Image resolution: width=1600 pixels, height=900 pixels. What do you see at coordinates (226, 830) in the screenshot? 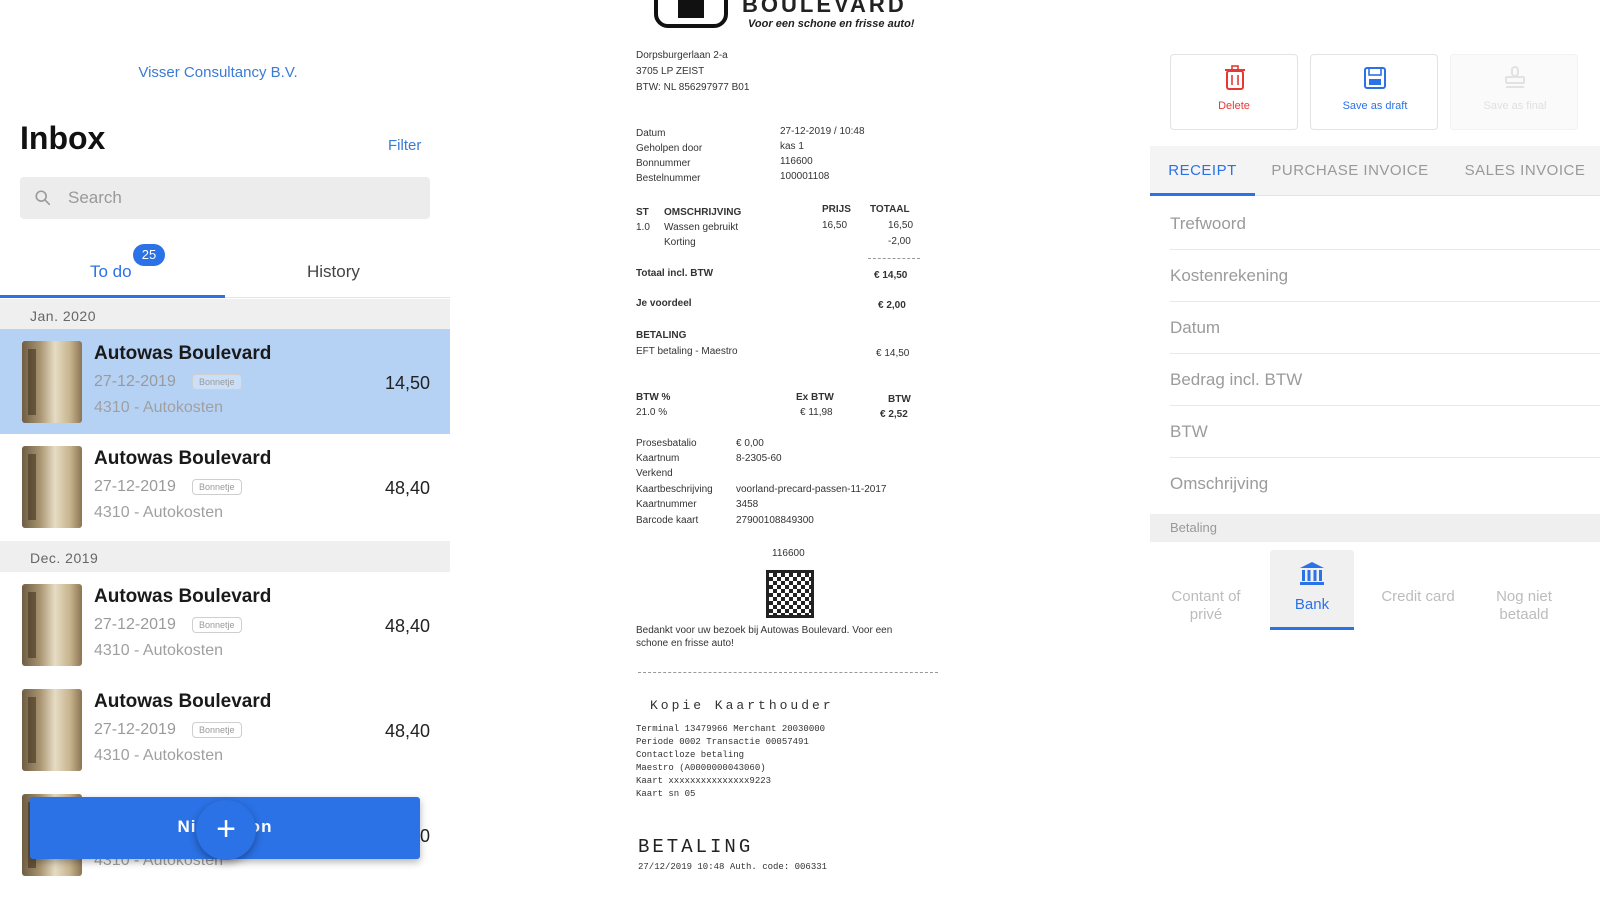
I see `add-button: +` at bounding box center [226, 830].